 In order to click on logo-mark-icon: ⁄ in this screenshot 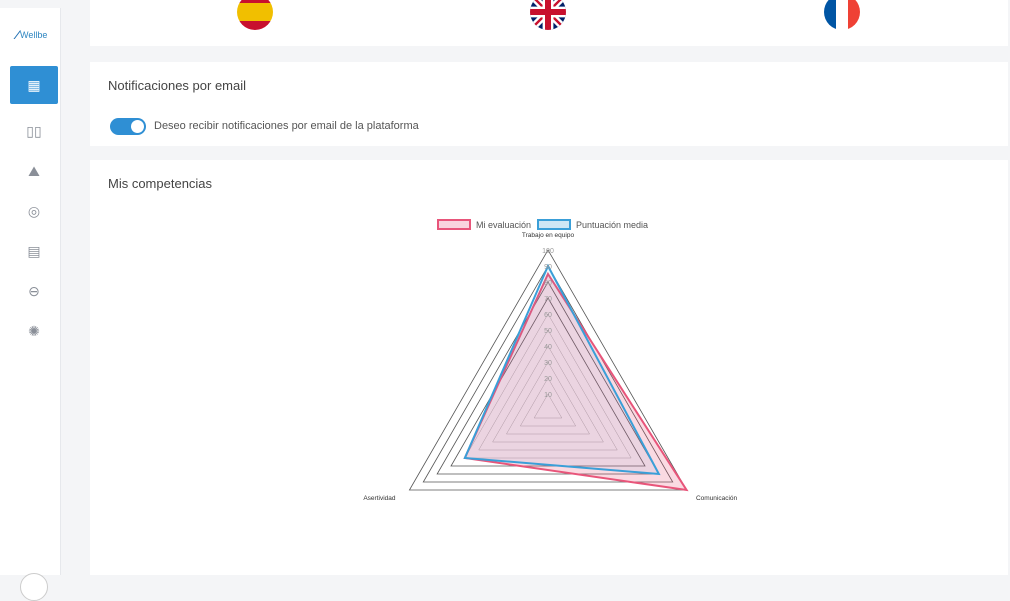, I will do `click(17, 35)`.